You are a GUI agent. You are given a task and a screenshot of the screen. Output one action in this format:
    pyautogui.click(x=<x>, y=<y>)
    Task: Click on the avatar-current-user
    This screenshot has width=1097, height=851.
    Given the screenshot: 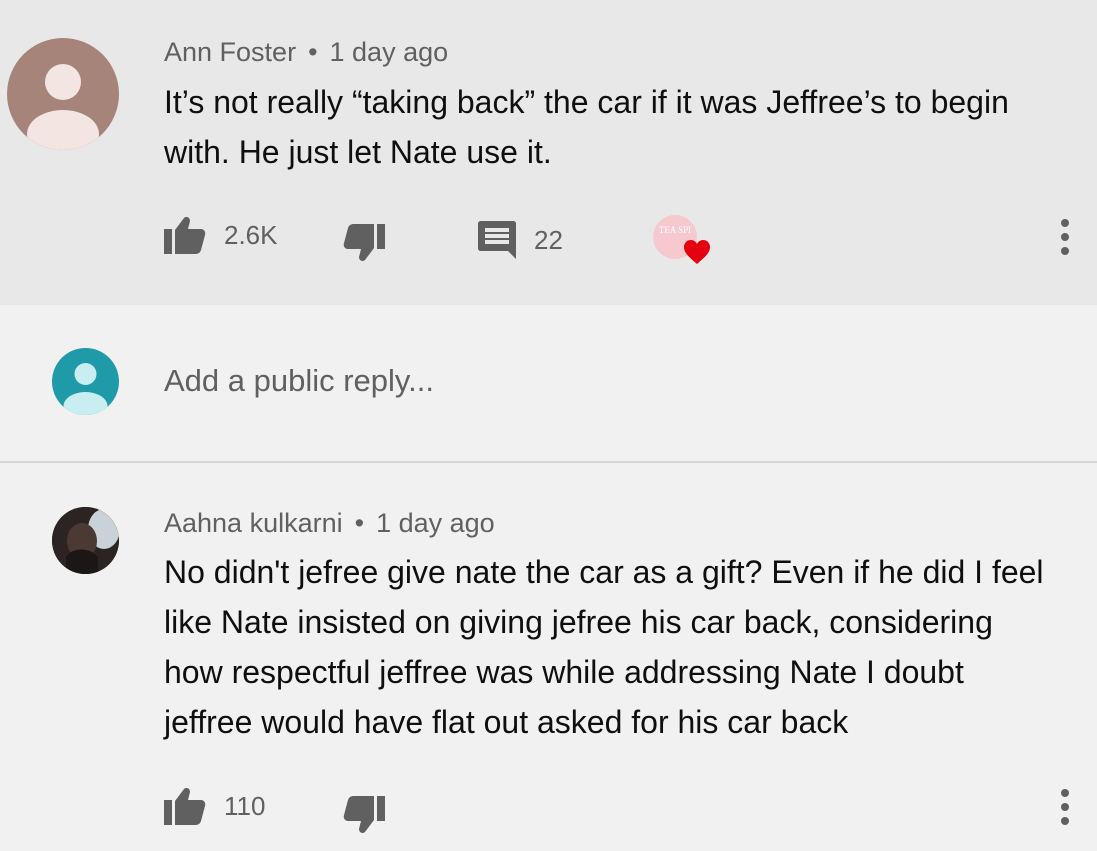 What is the action you would take?
    pyautogui.click(x=85, y=381)
    